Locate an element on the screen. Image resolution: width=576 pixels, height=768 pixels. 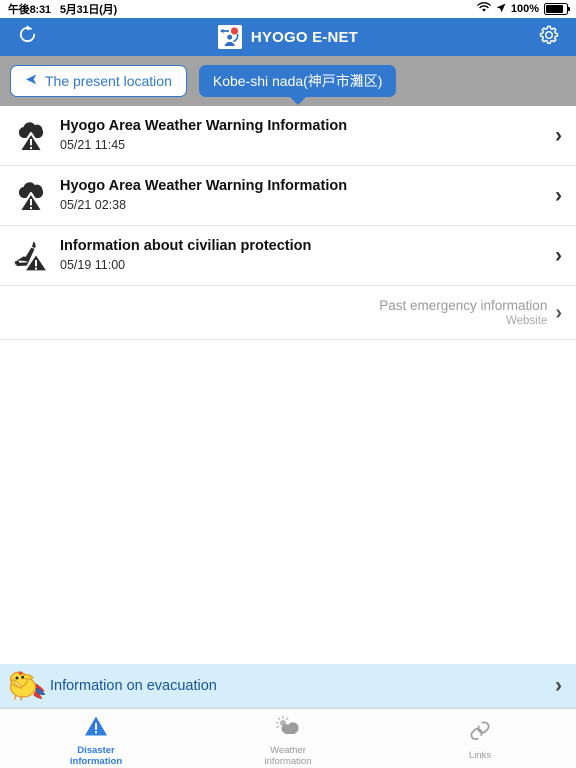
tab-links: Links is located at coordinates (480, 738).